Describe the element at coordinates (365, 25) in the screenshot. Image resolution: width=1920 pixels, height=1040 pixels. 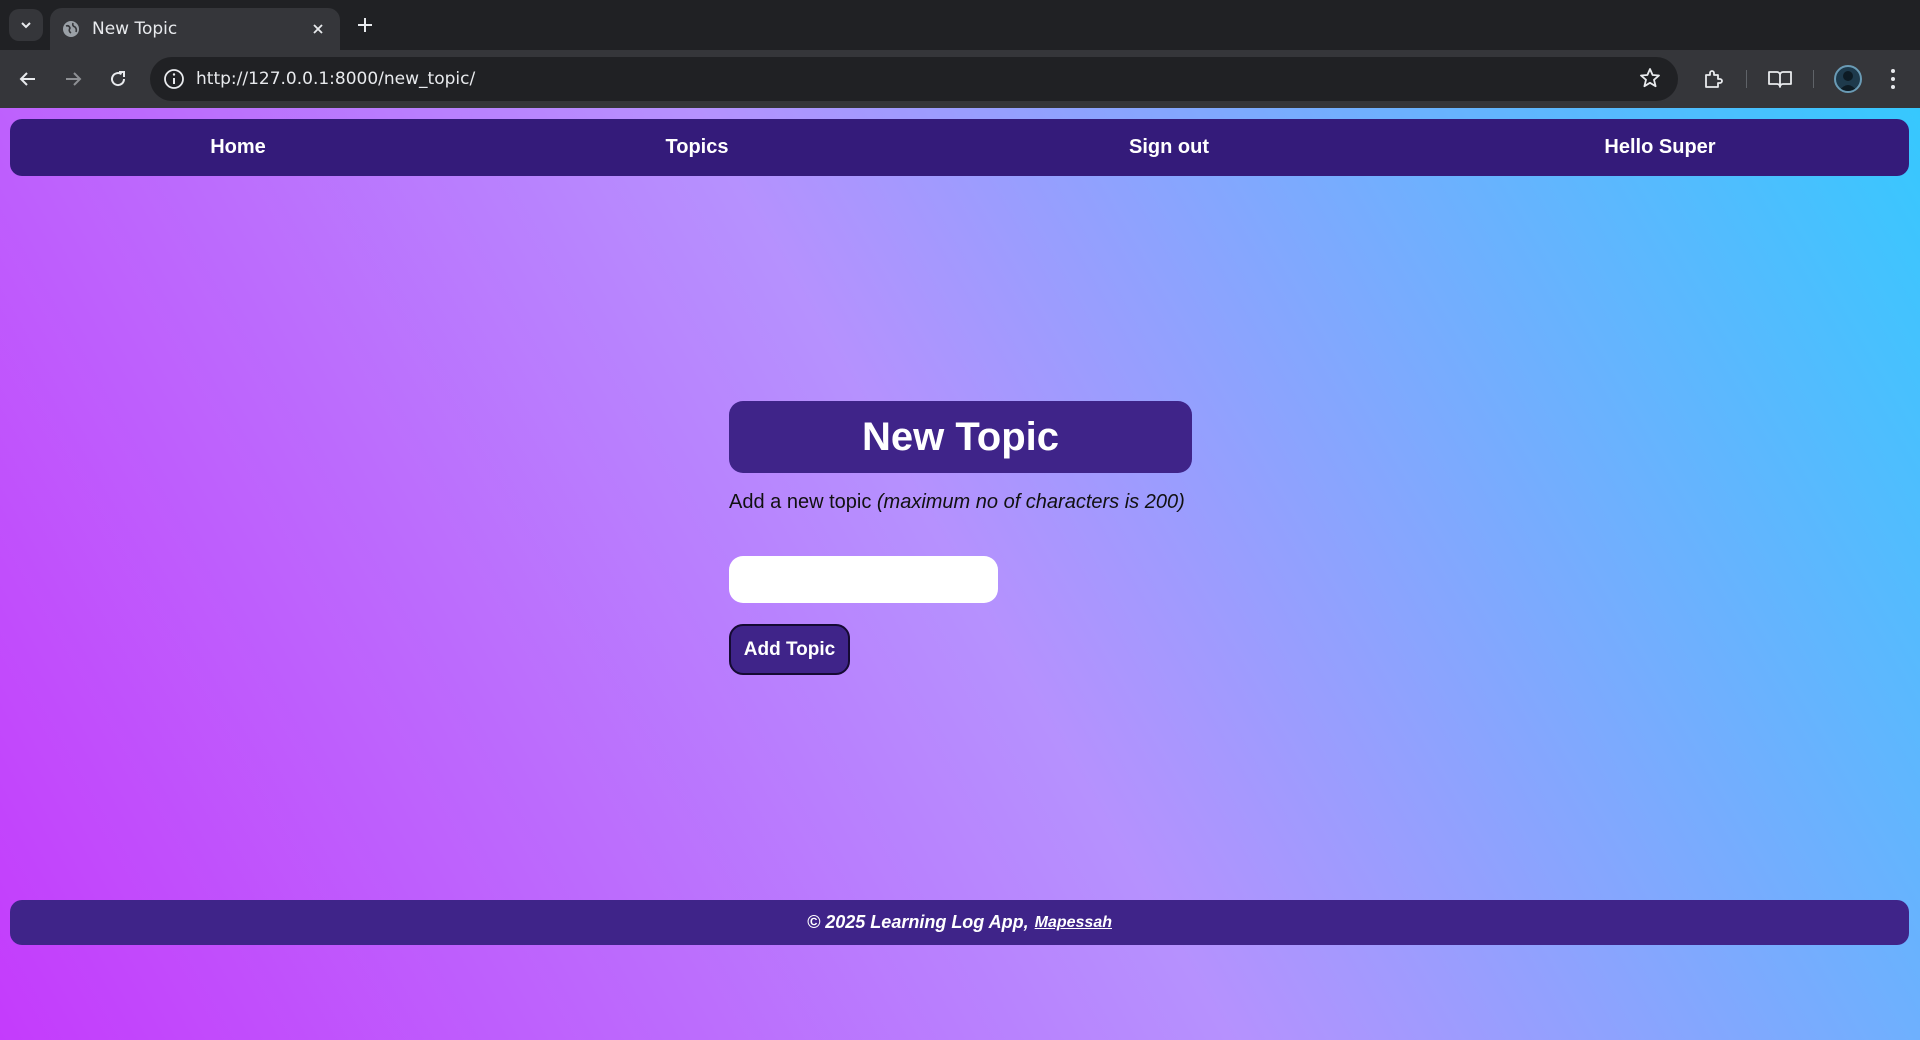
I see `new-tab-icon` at that location.